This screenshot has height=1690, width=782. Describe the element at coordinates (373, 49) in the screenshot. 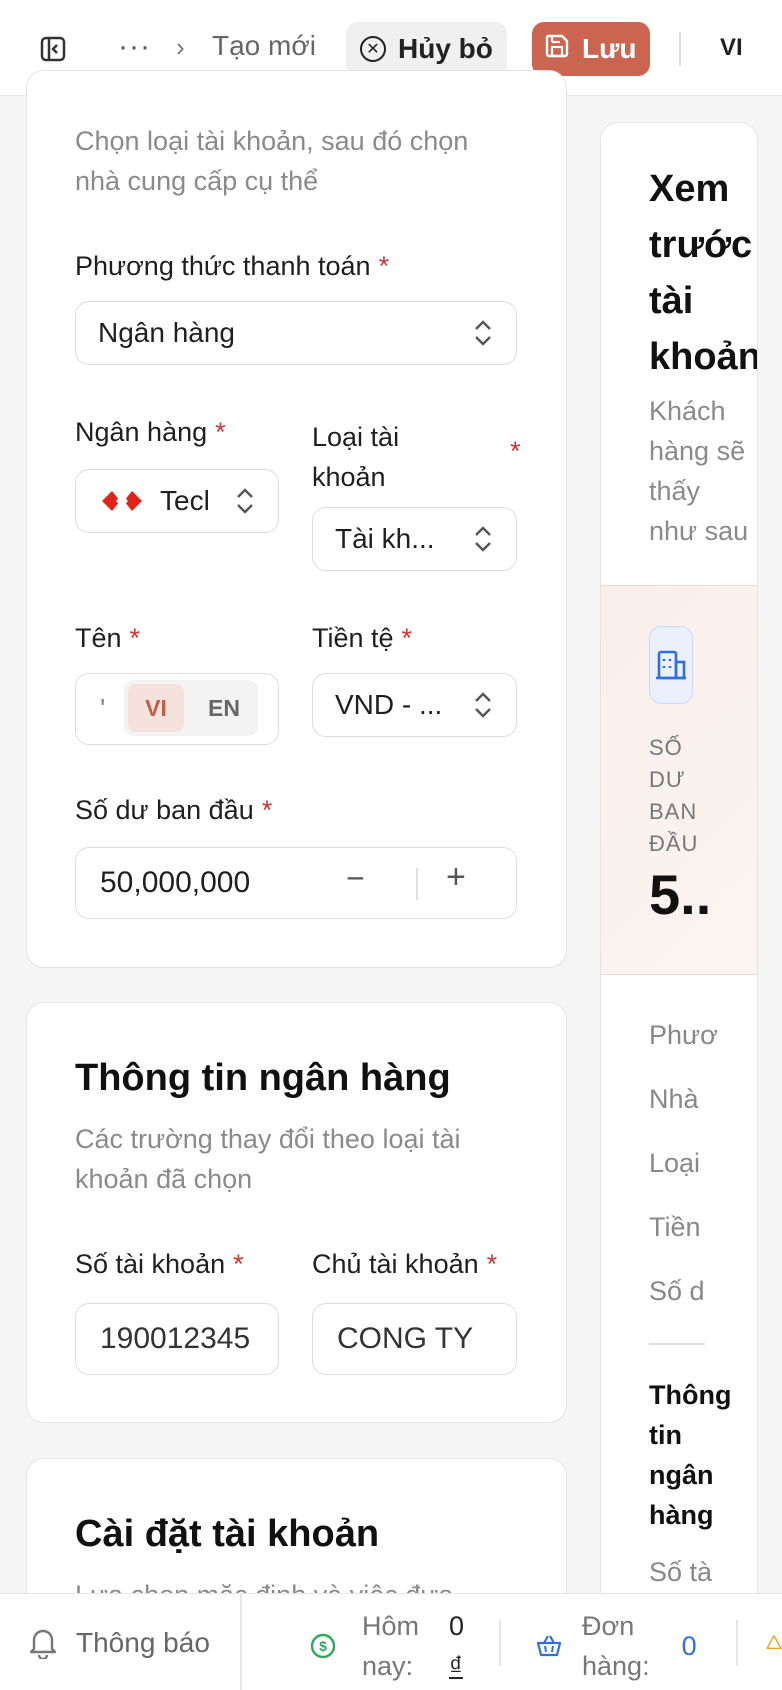

I see `close-circle-icon: ✕` at that location.